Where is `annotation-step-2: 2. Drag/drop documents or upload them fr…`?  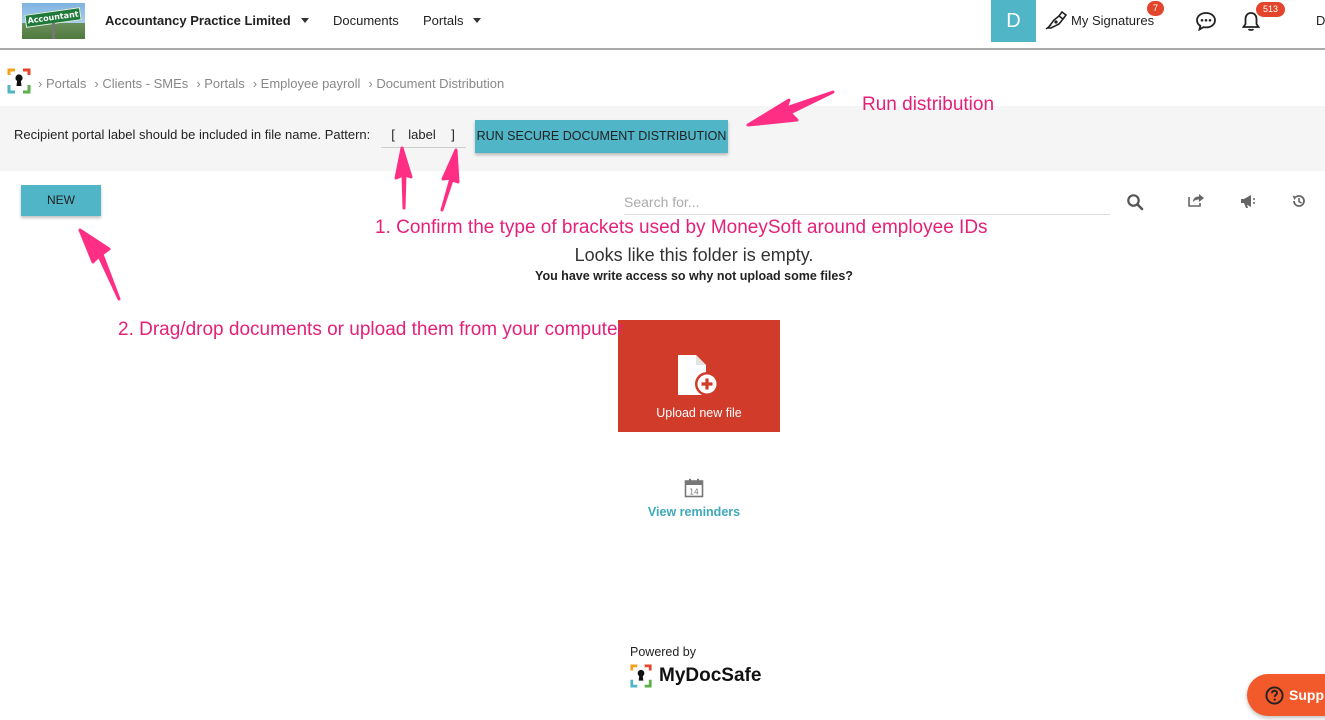 annotation-step-2: 2. Drag/drop documents or upload them fr… is located at coordinates (371, 329).